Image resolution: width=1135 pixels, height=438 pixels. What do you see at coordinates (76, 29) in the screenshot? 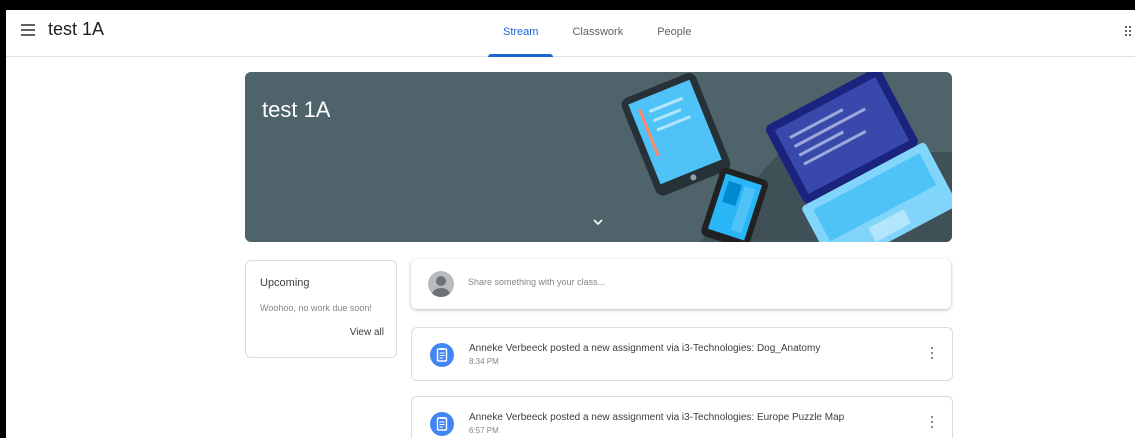
I see `class-name: test 1A` at bounding box center [76, 29].